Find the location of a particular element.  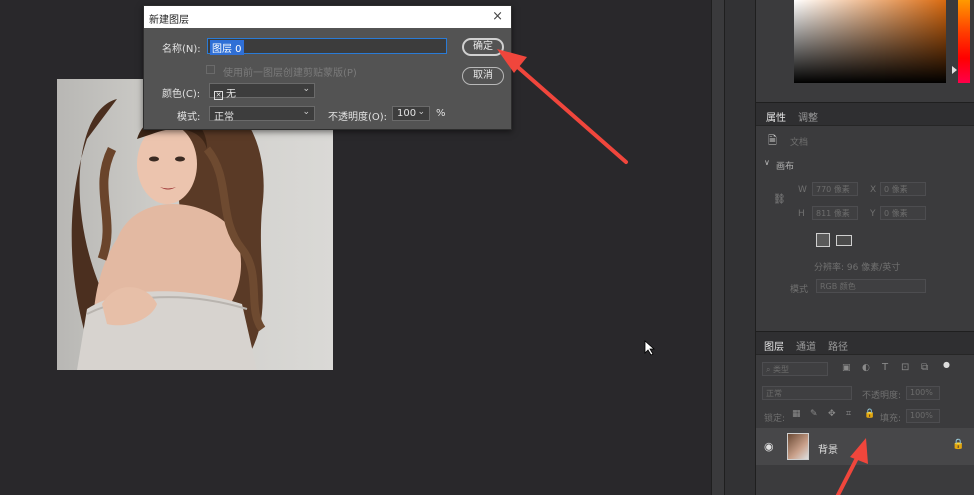

filter-toggle-icon: ● is located at coordinates (946, 364).